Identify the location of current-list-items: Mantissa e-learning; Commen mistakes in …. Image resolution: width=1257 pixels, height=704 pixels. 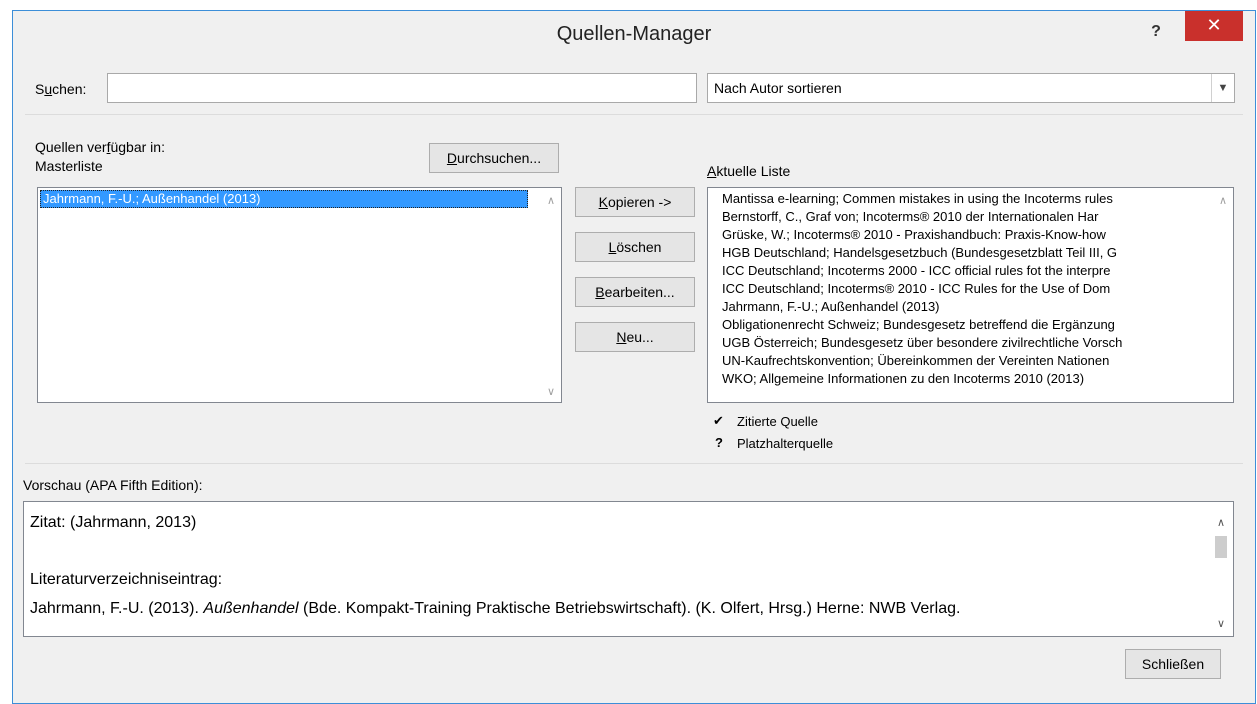
(960, 289).